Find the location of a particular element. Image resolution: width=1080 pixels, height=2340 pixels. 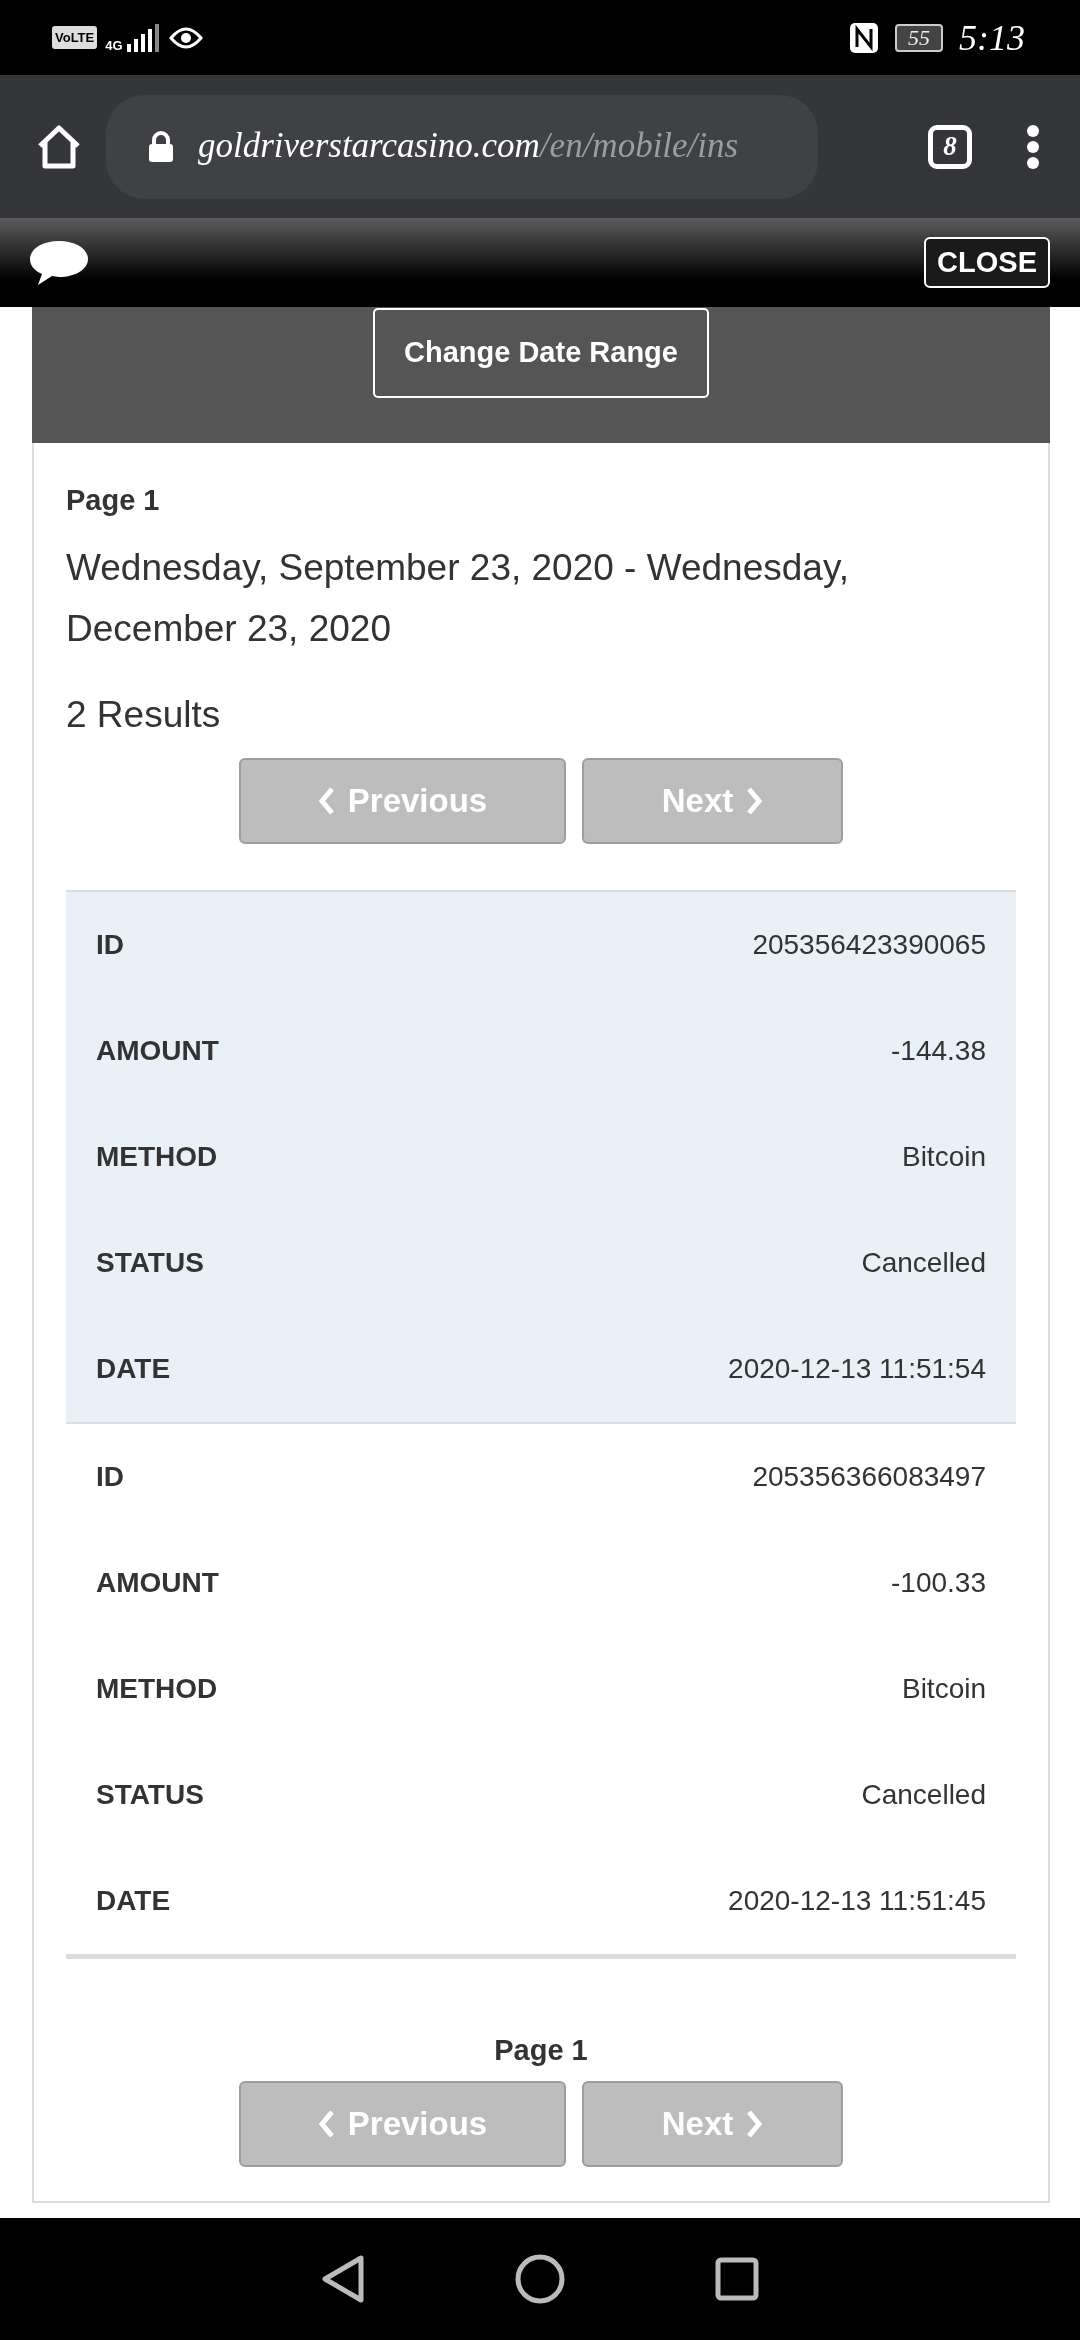

chat-icon is located at coordinates (59, 262).